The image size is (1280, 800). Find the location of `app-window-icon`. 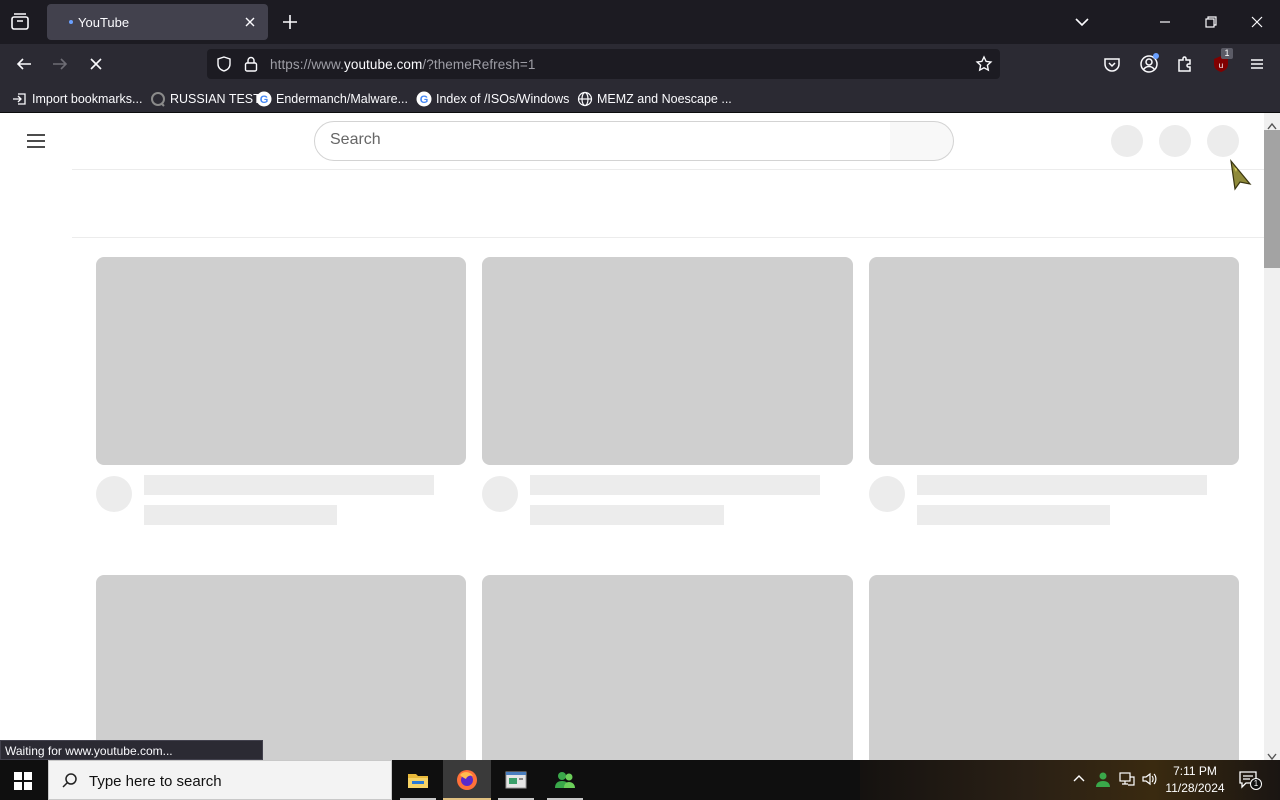

app-window-icon is located at coordinates (516, 780).